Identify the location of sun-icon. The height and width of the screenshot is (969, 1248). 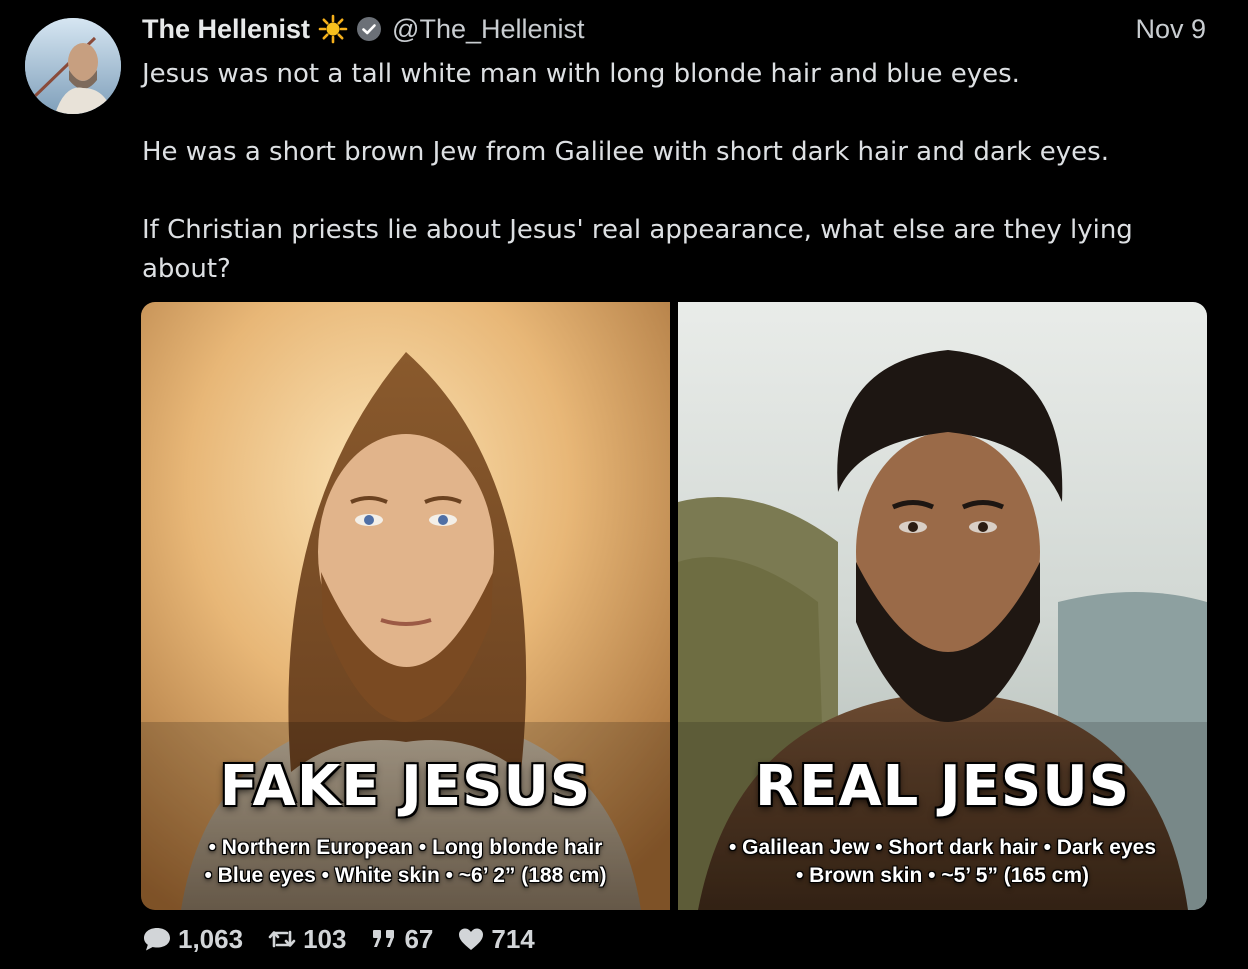
(333, 29).